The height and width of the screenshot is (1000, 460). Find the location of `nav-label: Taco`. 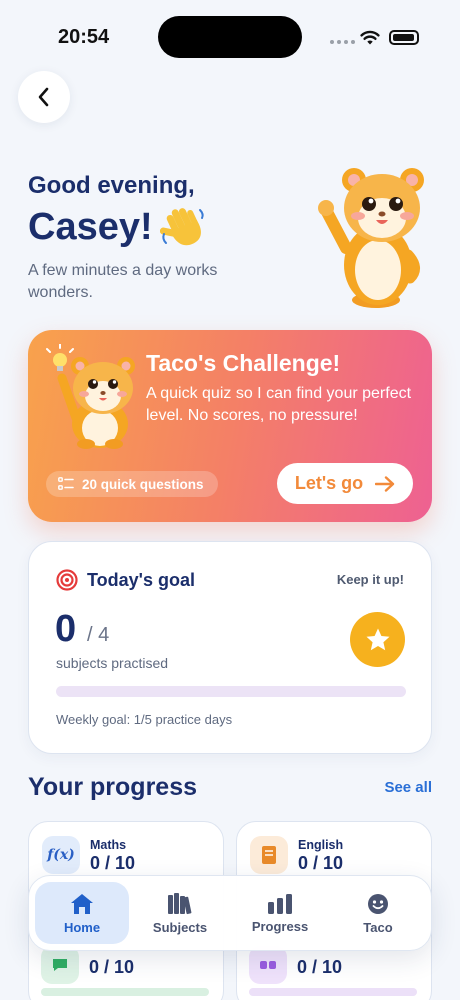

nav-label: Taco is located at coordinates (378, 927).